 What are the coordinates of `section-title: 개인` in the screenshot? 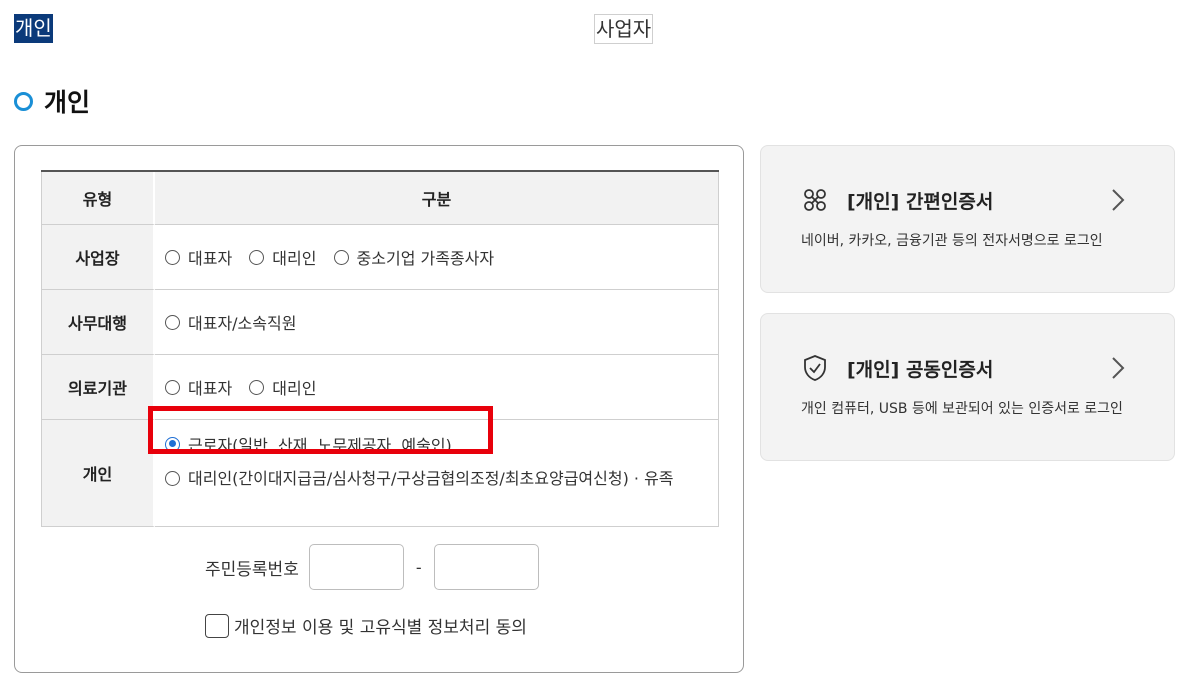 It's located at (52, 101).